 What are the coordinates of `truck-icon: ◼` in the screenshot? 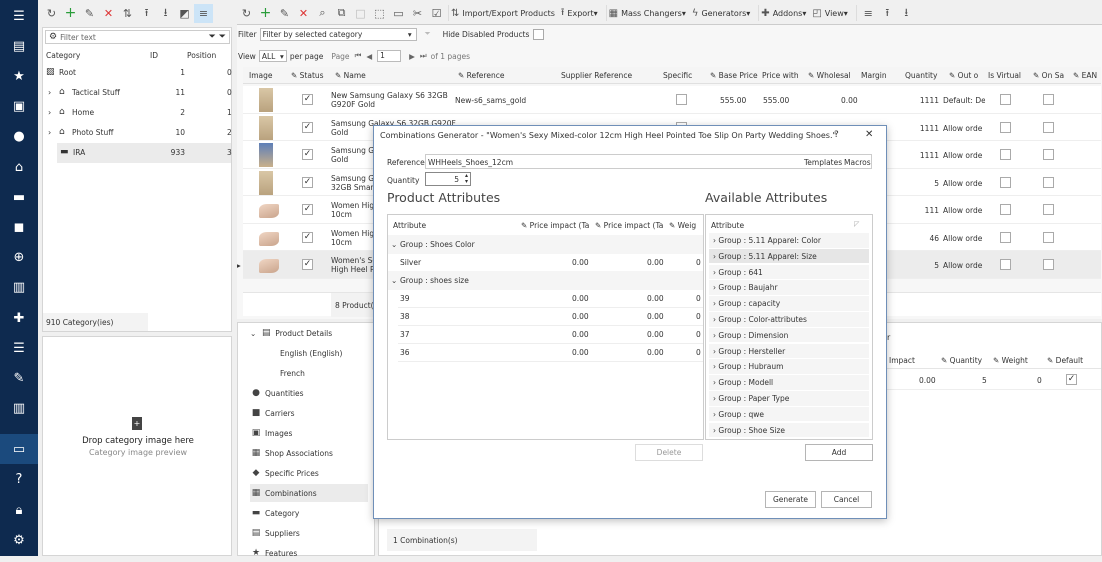 It's located at (19, 227).